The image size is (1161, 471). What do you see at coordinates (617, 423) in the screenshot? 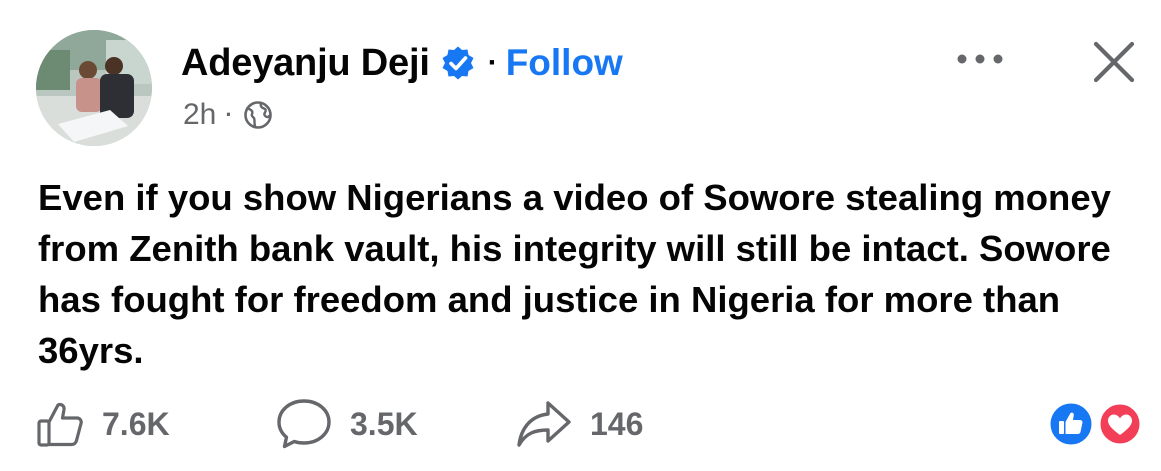
I see `share-count: 146` at bounding box center [617, 423].